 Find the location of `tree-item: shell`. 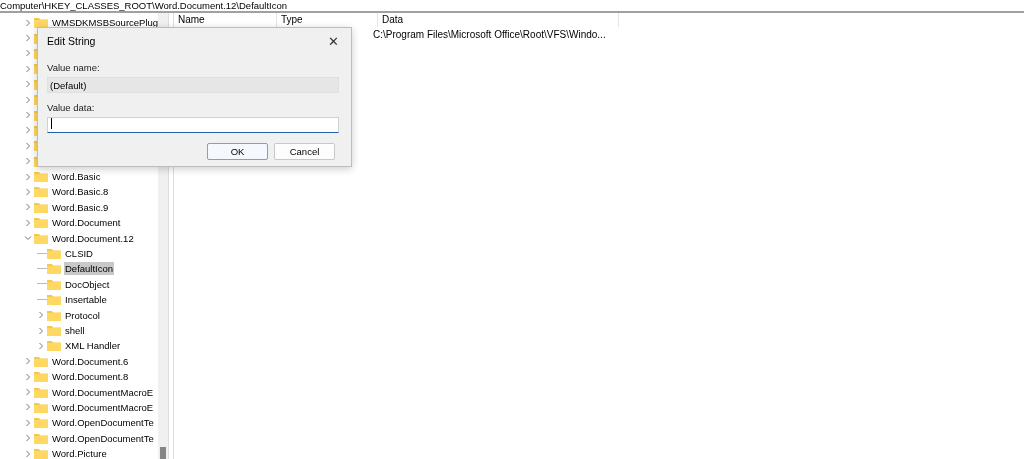

tree-item: shell is located at coordinates (75, 330).